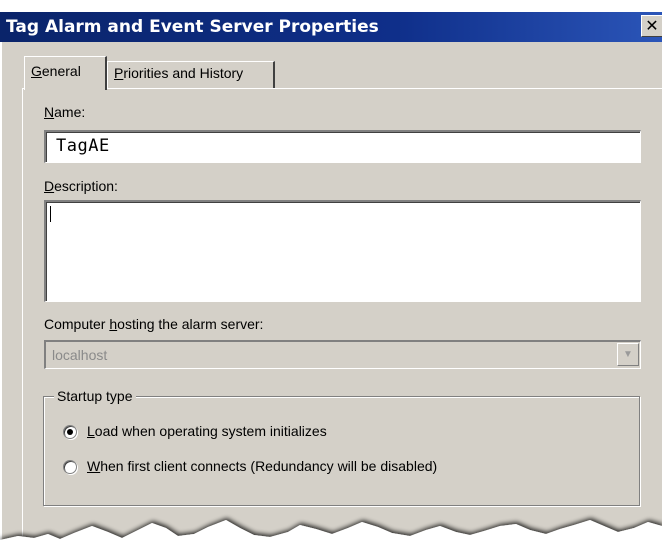 Image resolution: width=662 pixels, height=548 pixels. Describe the element at coordinates (190, 324) in the screenshot. I see `computer-label-rest: osting the alarm server:` at that location.